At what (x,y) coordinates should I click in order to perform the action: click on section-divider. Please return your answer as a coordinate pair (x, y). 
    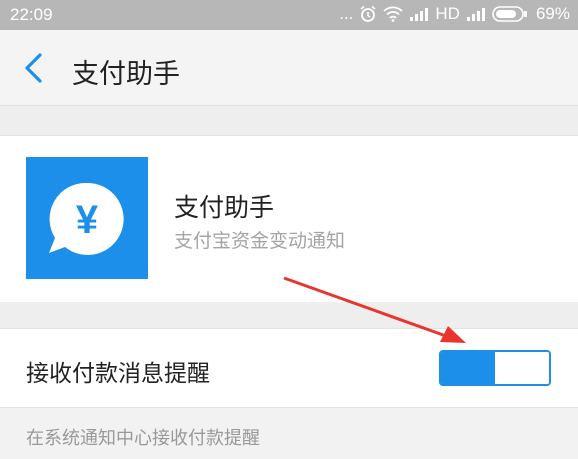
    Looking at the image, I should click on (289, 120).